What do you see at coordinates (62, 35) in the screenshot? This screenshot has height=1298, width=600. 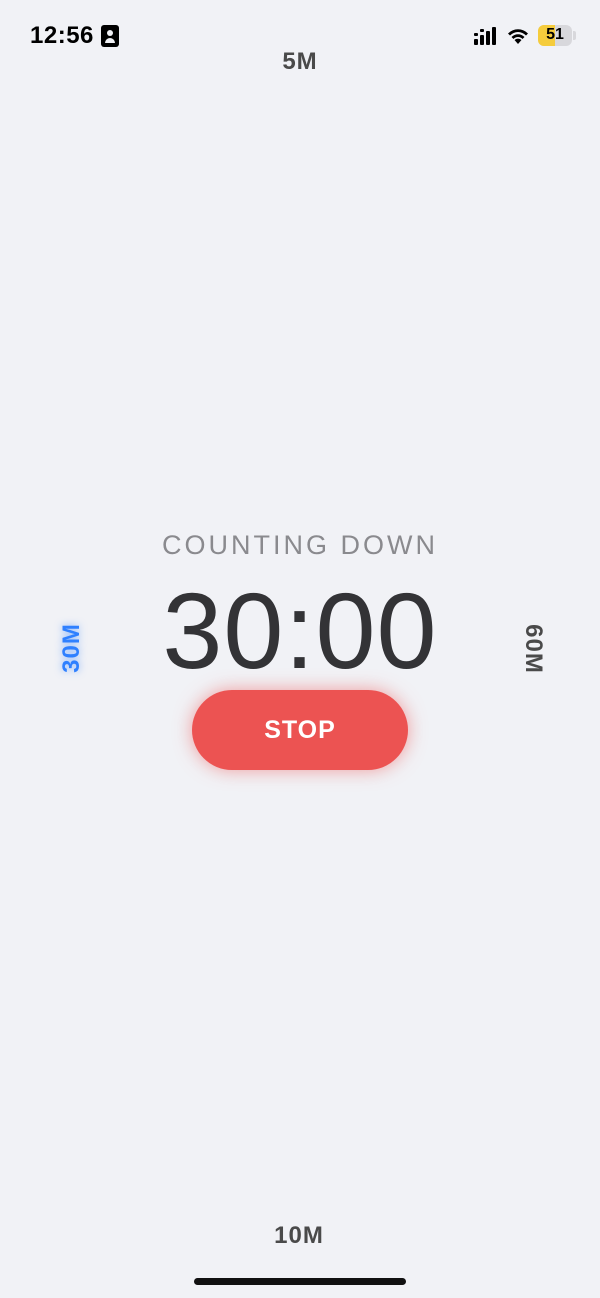 I see `status-time: 12:56` at bounding box center [62, 35].